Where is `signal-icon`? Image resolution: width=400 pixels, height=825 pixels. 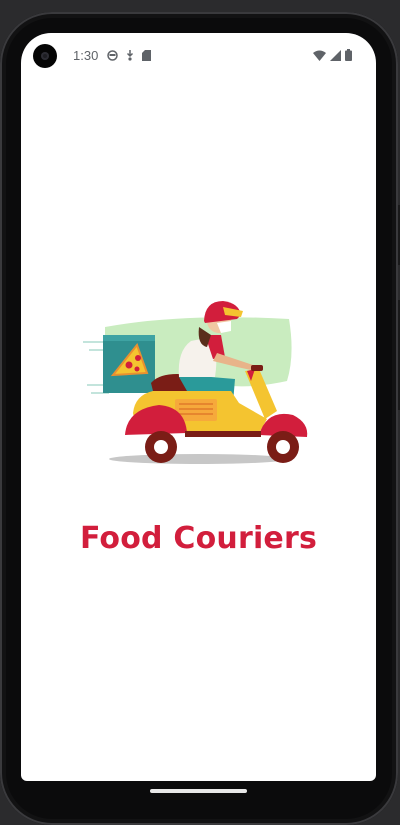
signal-icon is located at coordinates (335, 55).